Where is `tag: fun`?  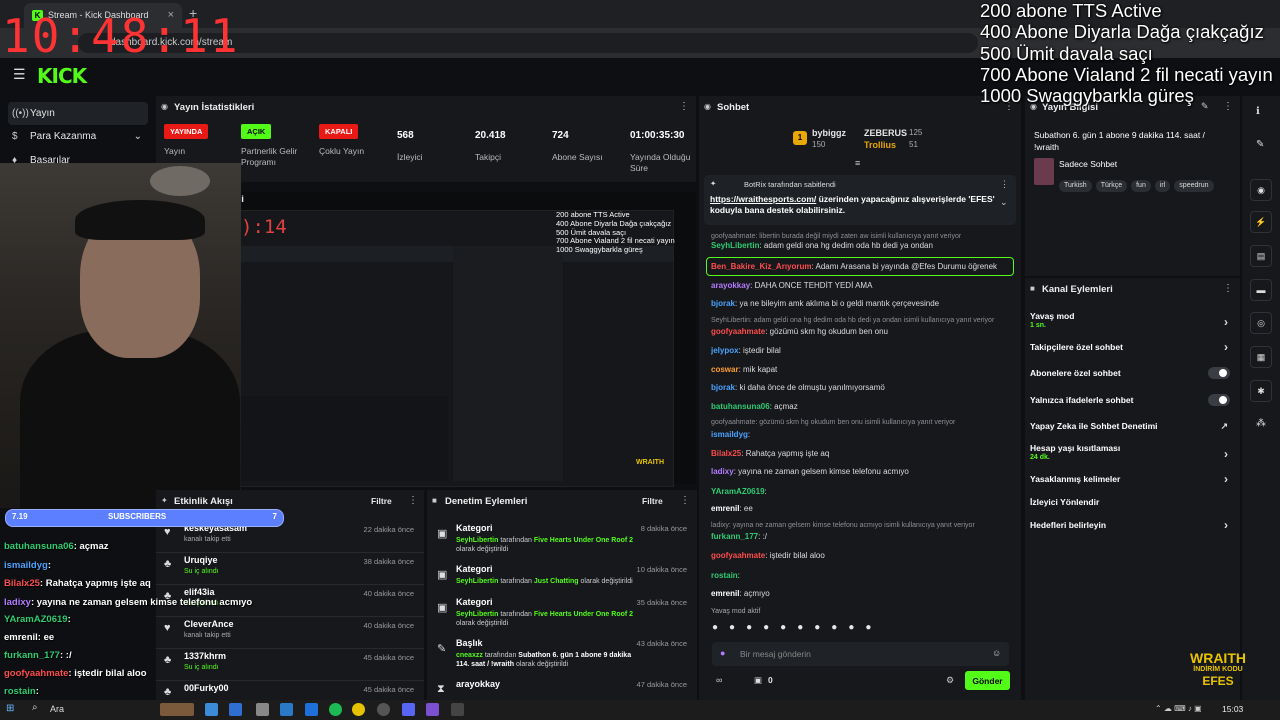 tag: fun is located at coordinates (1141, 186).